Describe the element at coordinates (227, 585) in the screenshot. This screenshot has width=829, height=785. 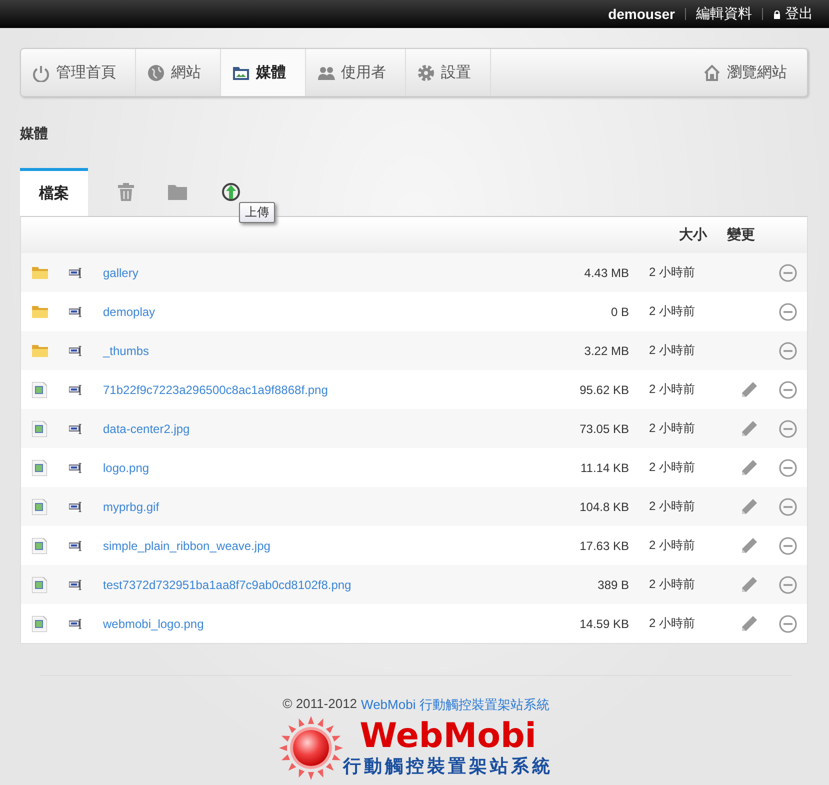
I see `file-link: test7372d732951ba1aa8f7c9ab0cd8102f8.png` at that location.